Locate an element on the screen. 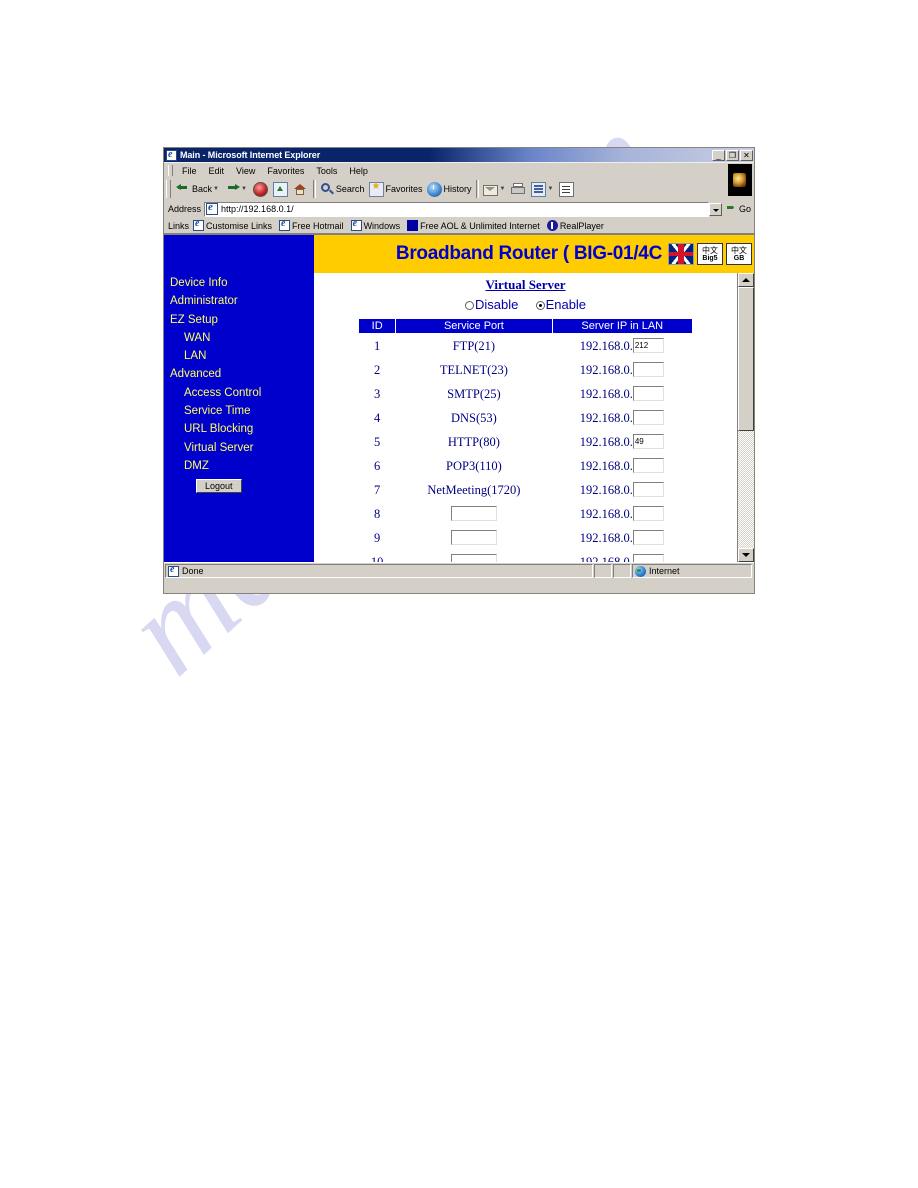 The width and height of the screenshot is (918, 1188). go-button: Go is located at coordinates (738, 209).